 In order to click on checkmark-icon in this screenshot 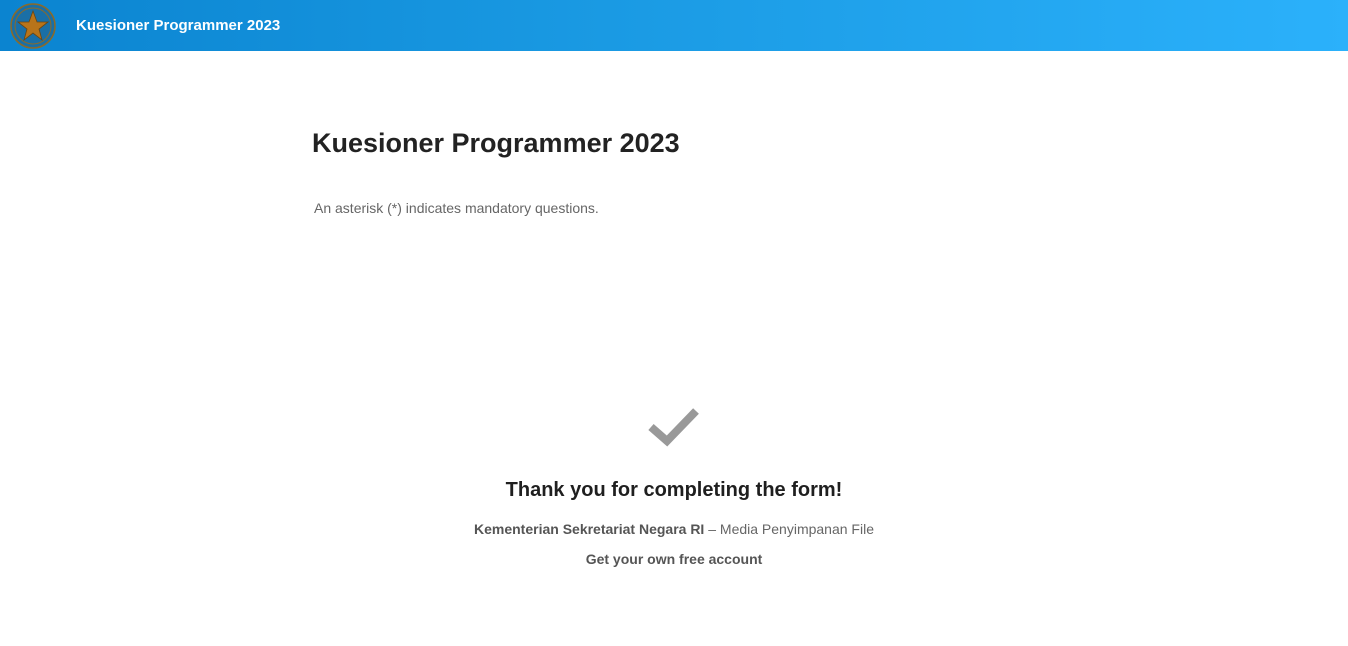, I will do `click(673, 427)`.